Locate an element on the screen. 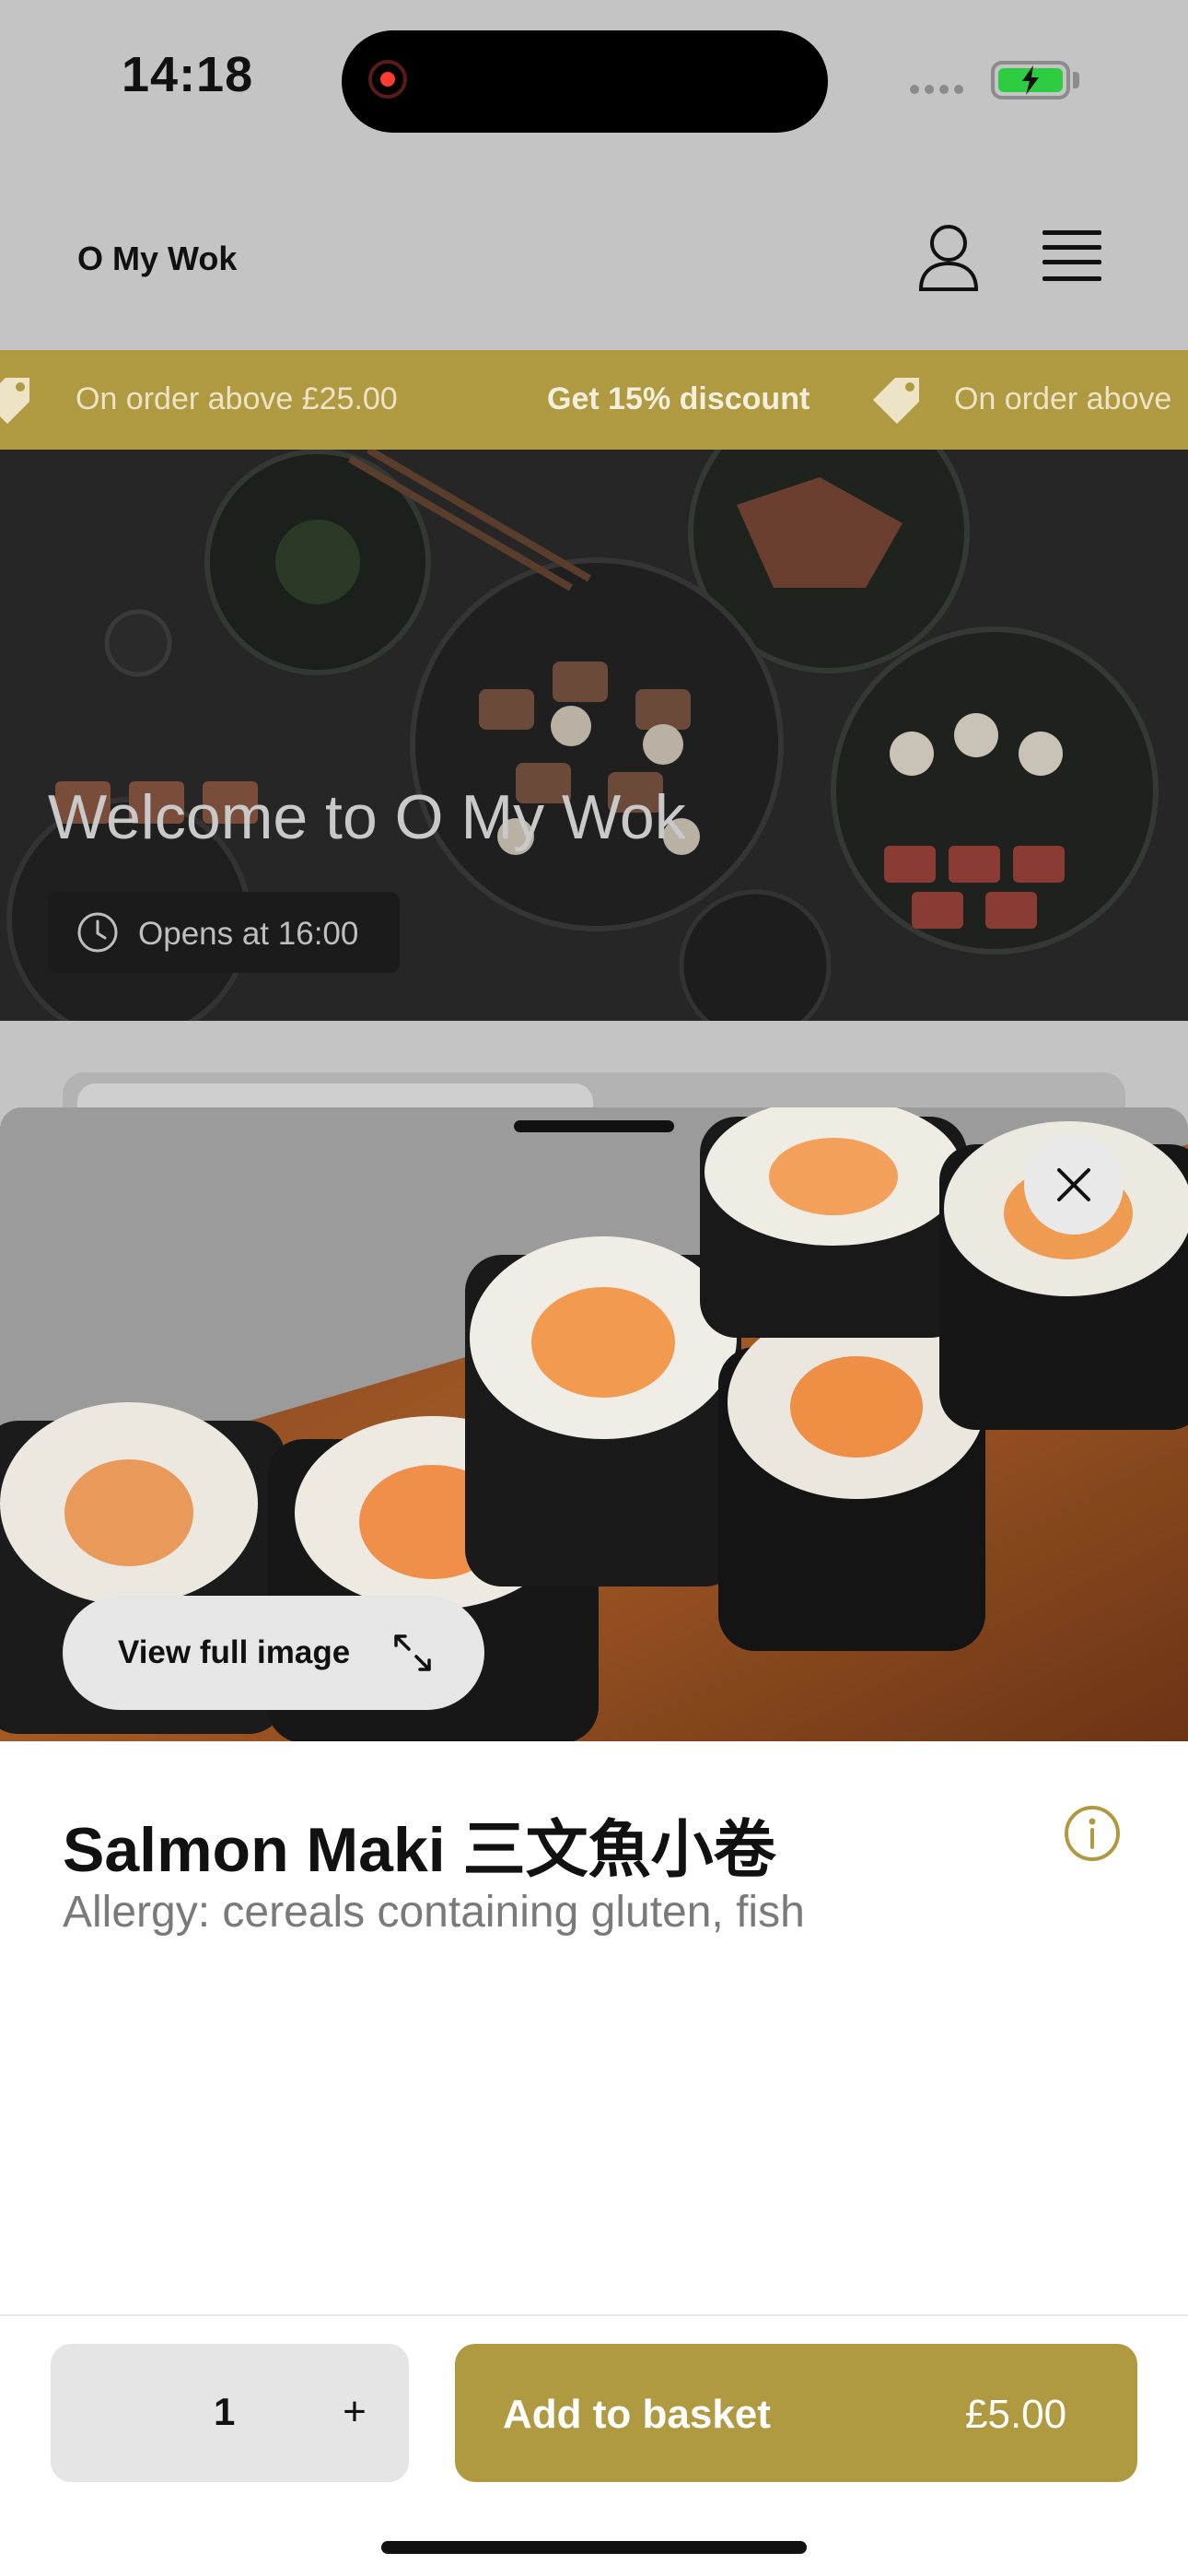  close-icon is located at coordinates (1073, 1184).